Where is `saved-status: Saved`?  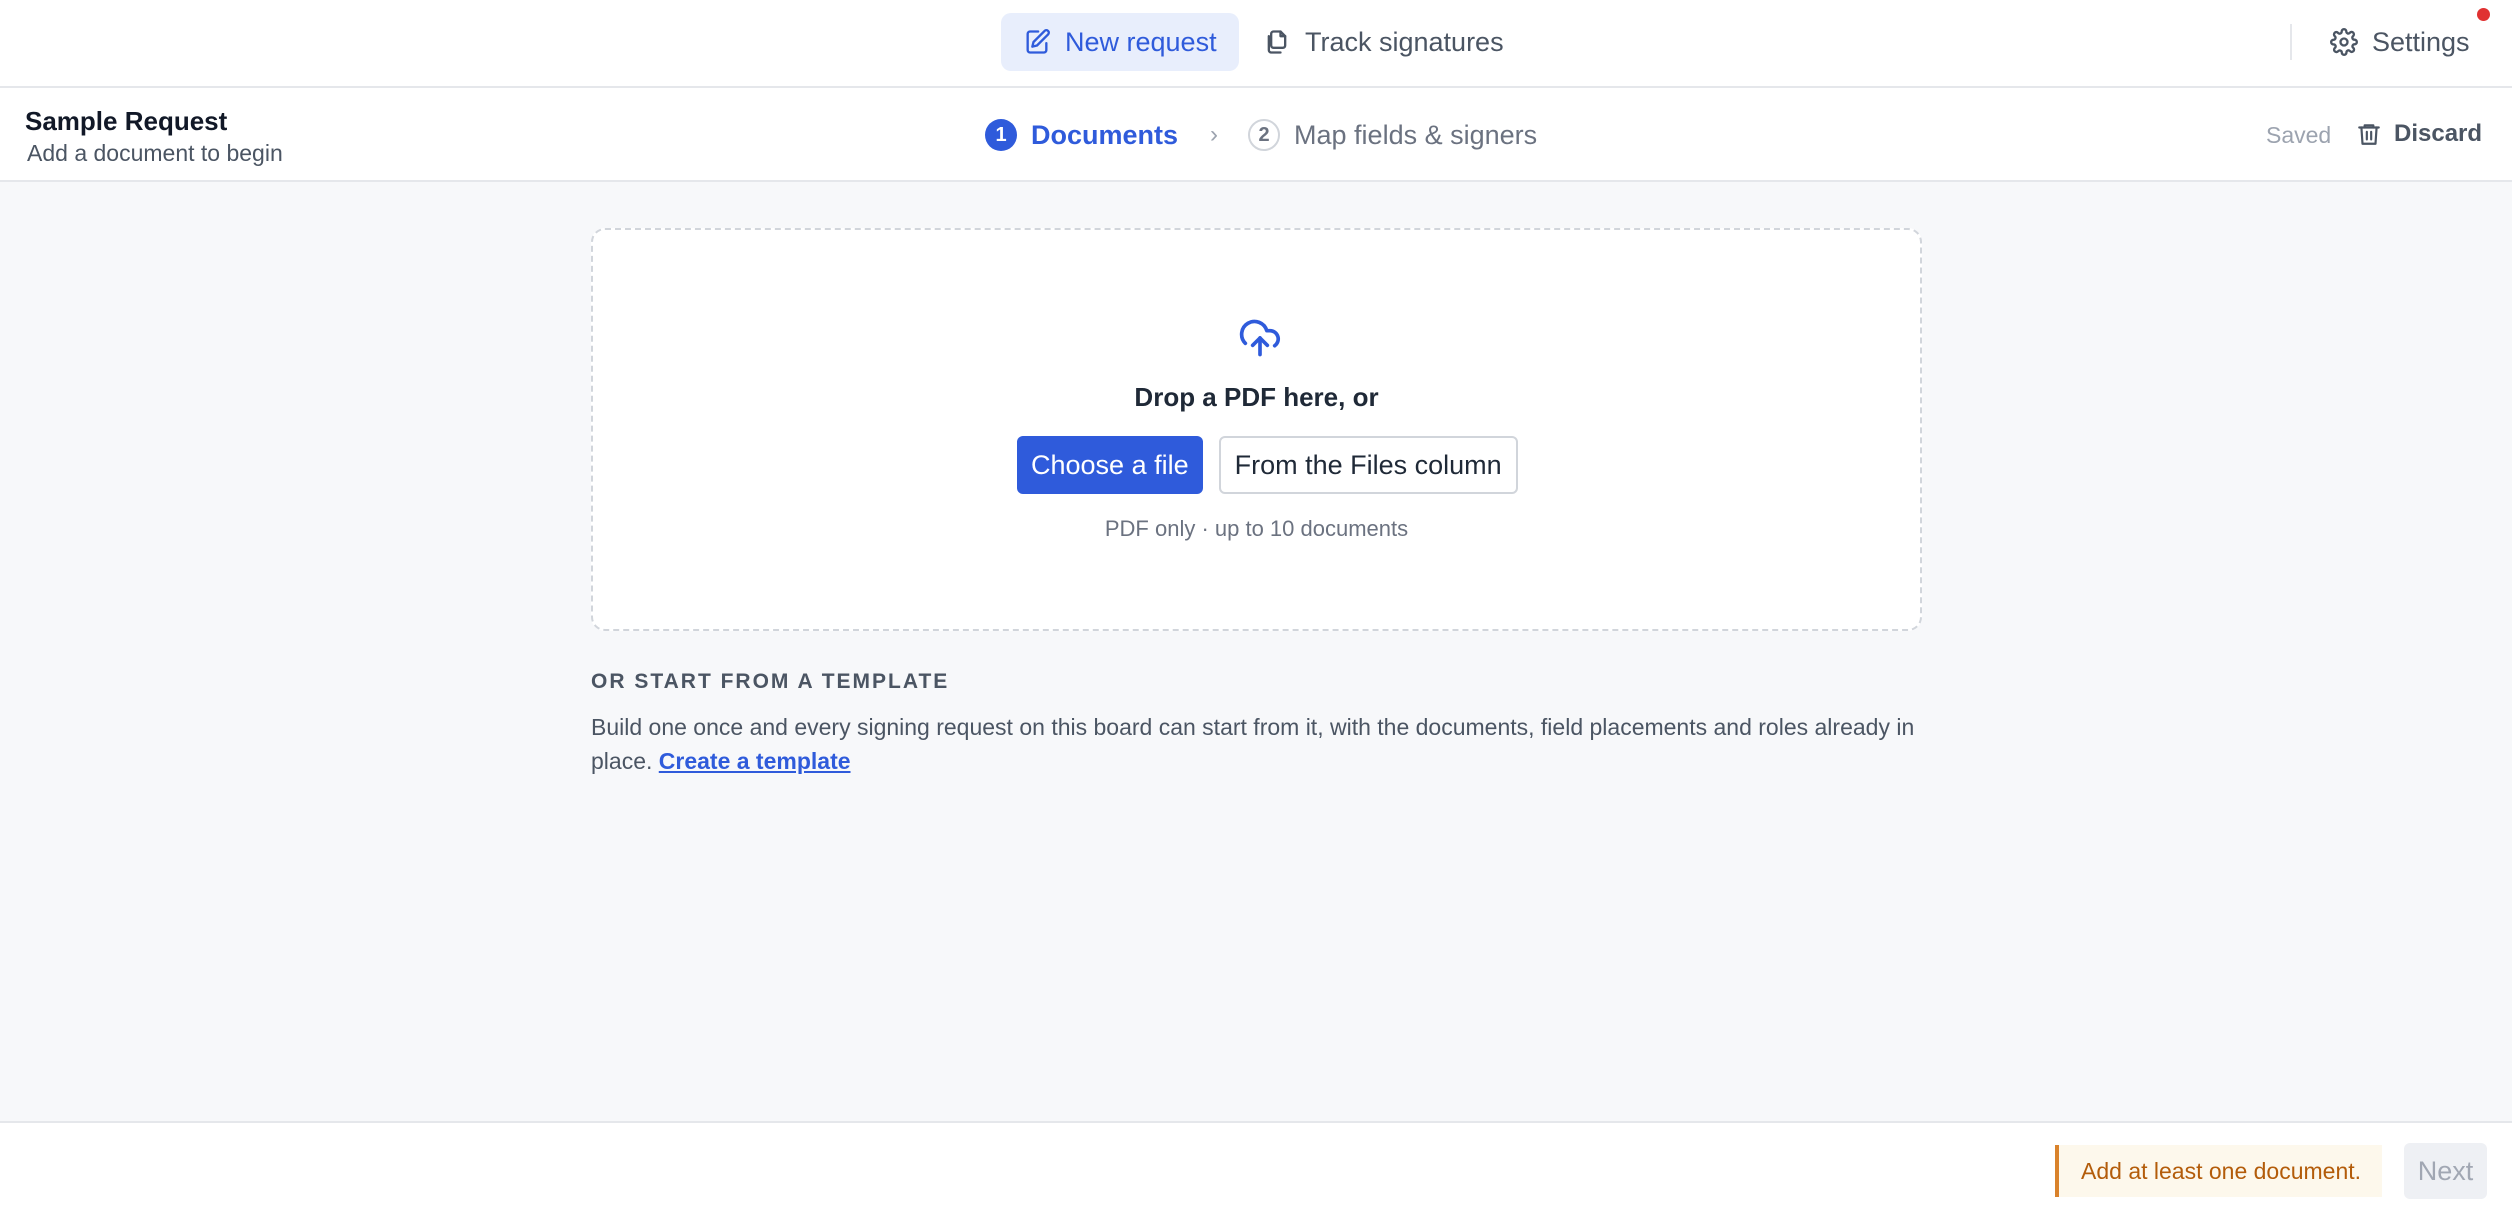 saved-status: Saved is located at coordinates (2299, 135).